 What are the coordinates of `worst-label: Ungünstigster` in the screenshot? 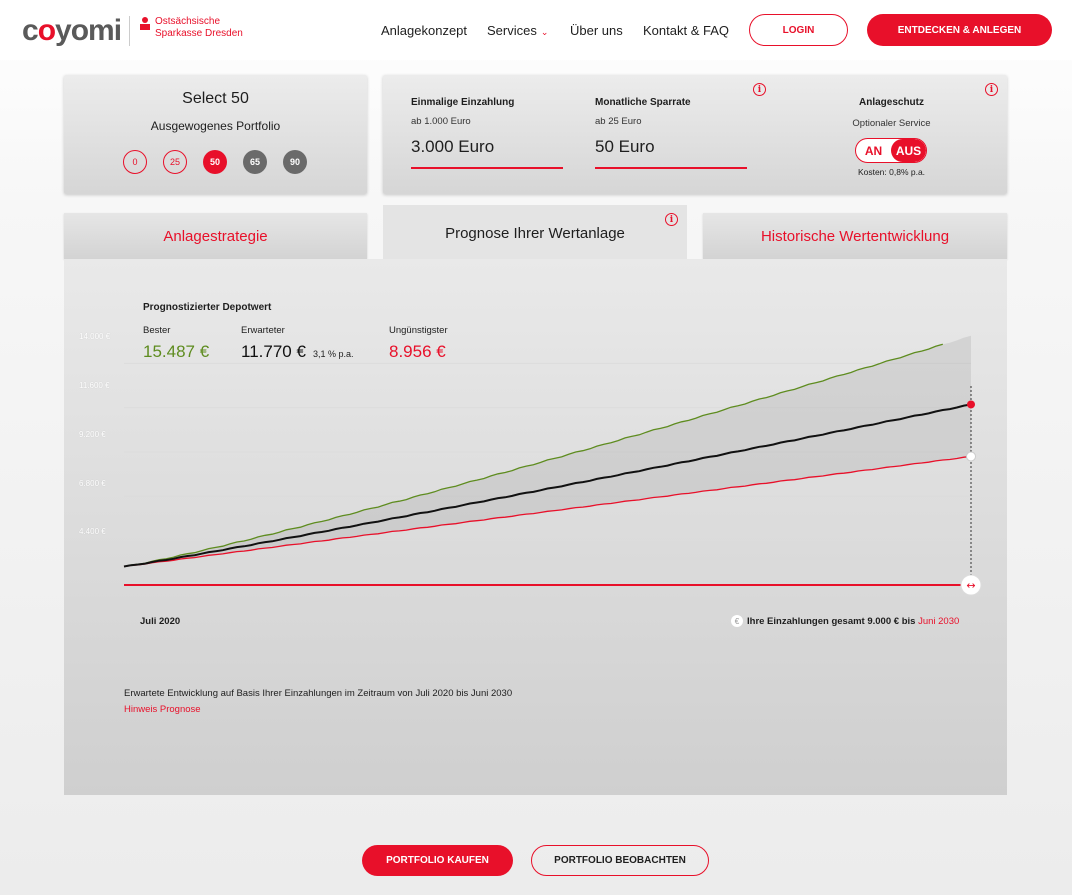 It's located at (418, 330).